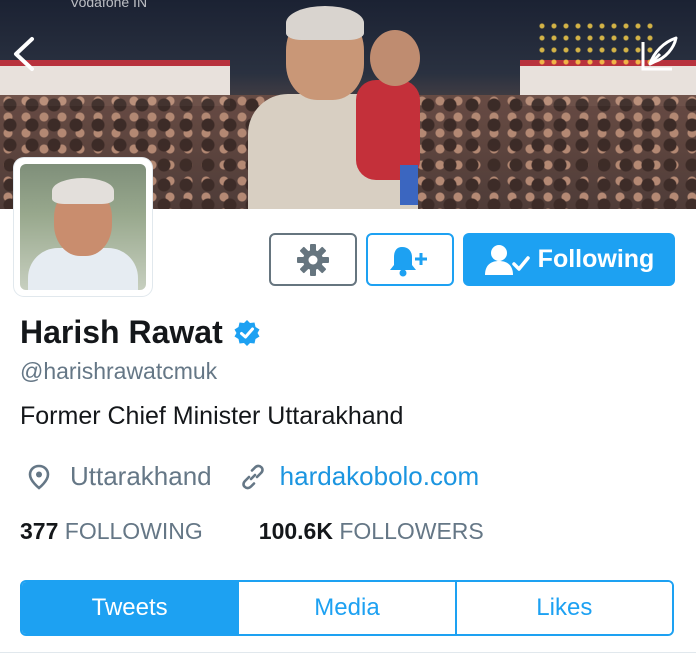 This screenshot has width=696, height=665. What do you see at coordinates (130, 608) in the screenshot?
I see `tab-tweets: Tweets` at bounding box center [130, 608].